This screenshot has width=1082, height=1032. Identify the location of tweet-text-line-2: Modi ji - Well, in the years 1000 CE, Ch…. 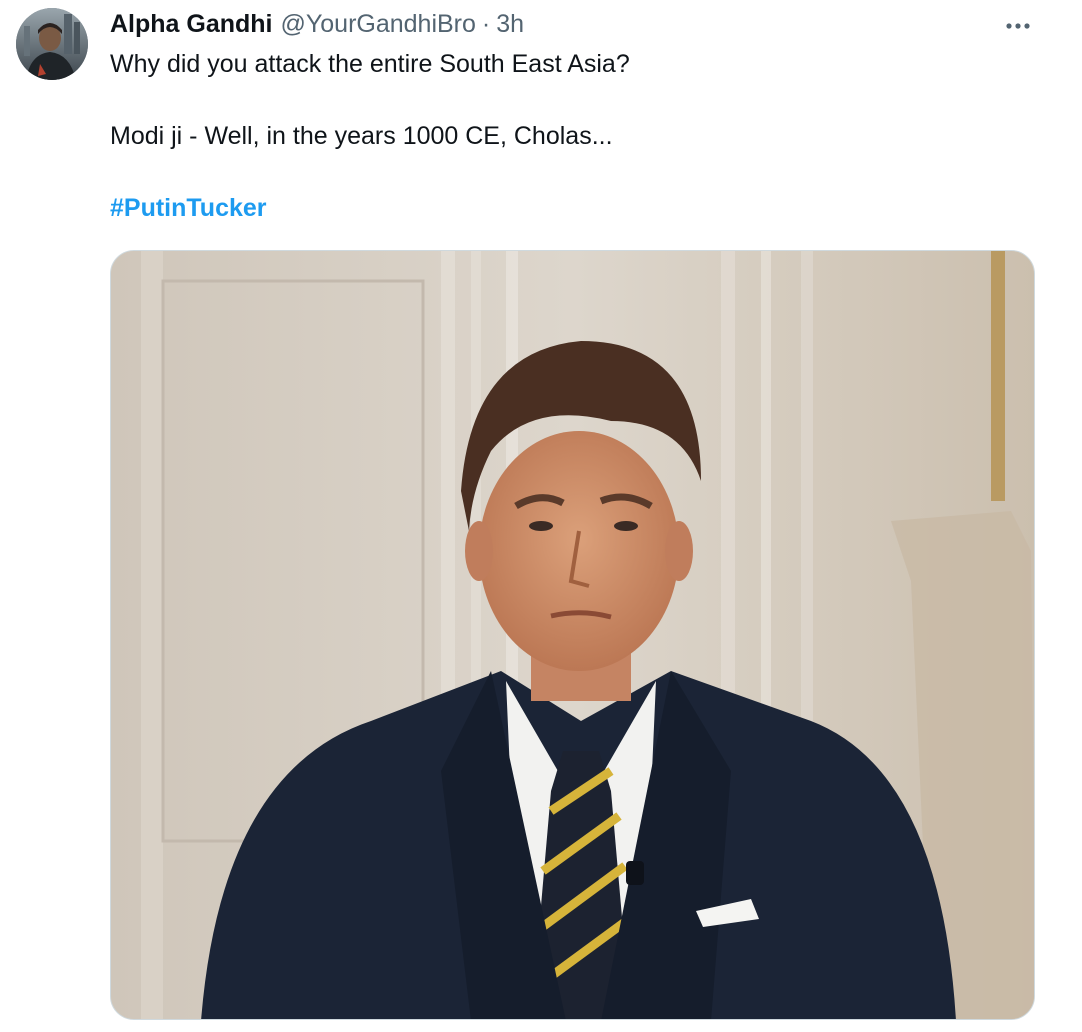
(361, 136).